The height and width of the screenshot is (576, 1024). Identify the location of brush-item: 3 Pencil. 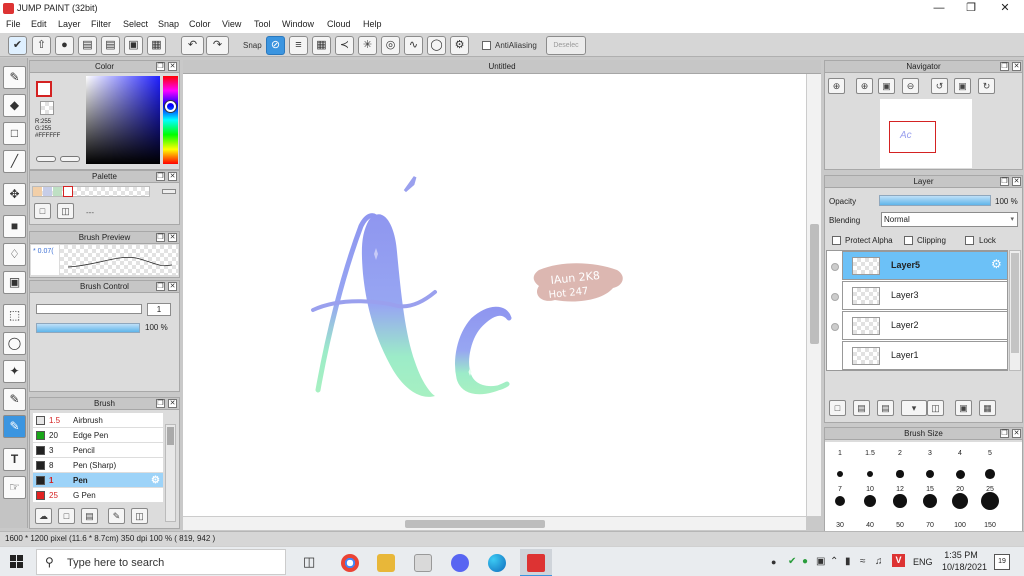
(98, 450).